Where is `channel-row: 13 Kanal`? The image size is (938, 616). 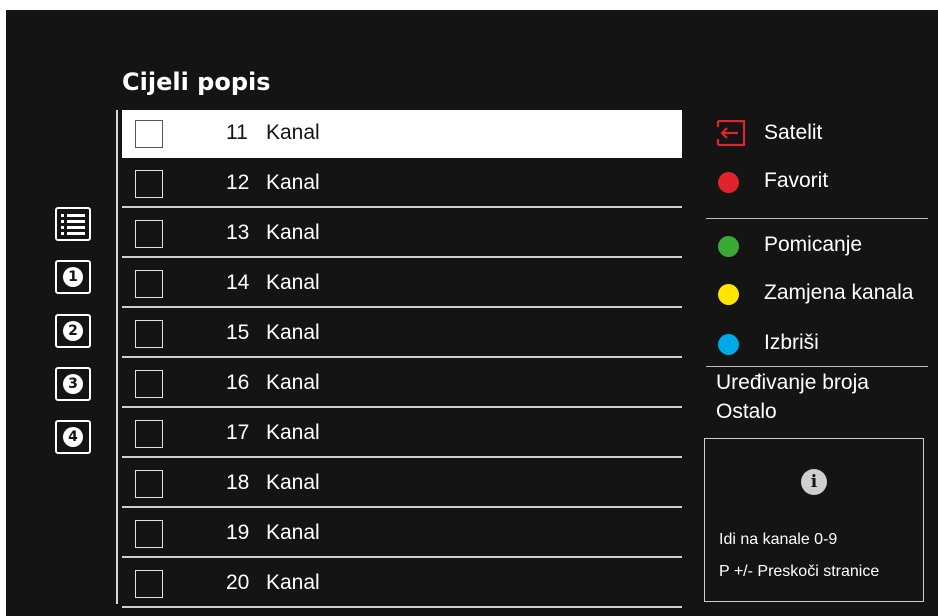
channel-row: 13 Kanal is located at coordinates (402, 234).